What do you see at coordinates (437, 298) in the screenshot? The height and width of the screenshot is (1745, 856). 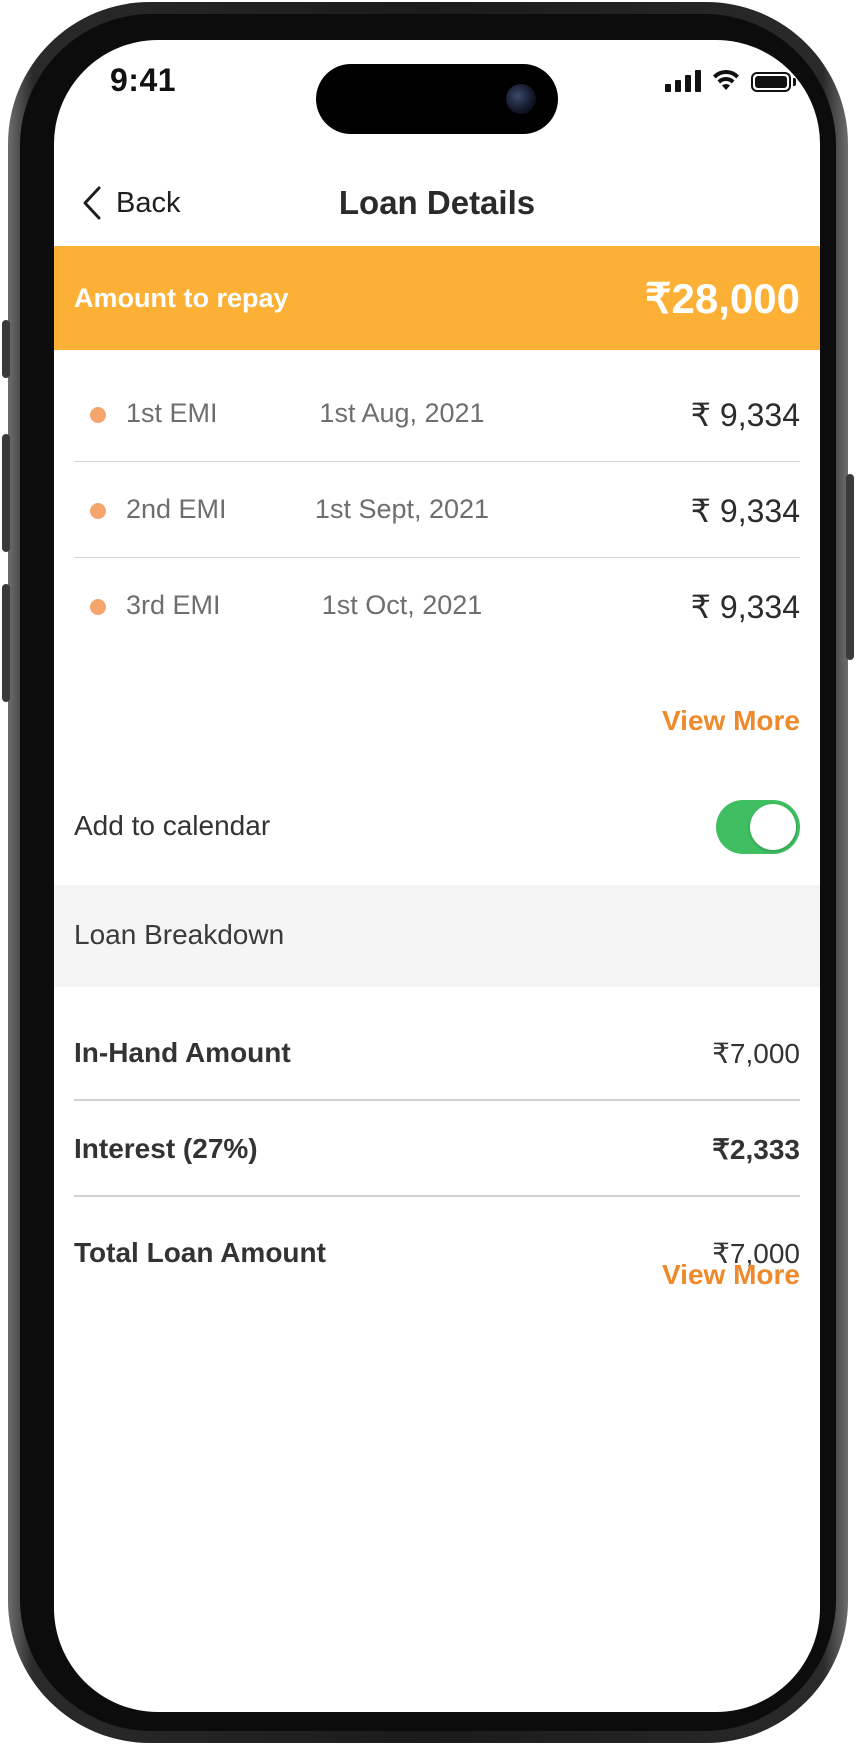 I see `amount-to-repay-banner: Amount to repay ₹28,000` at bounding box center [437, 298].